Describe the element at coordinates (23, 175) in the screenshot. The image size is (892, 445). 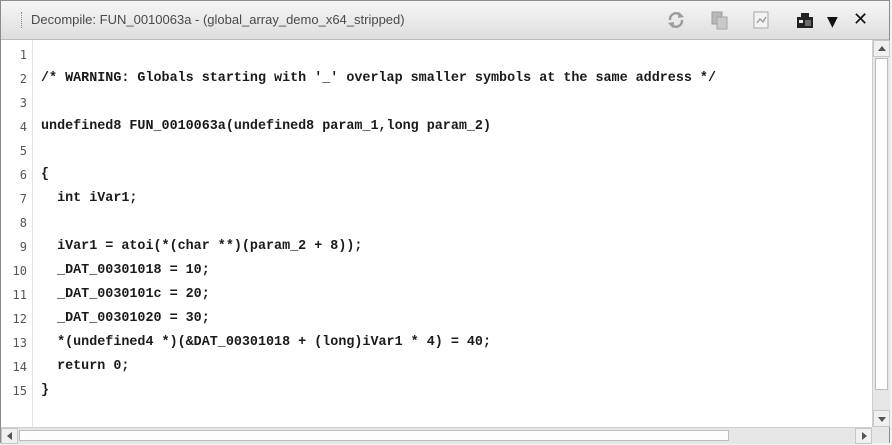
I see `line-number: 6` at that location.